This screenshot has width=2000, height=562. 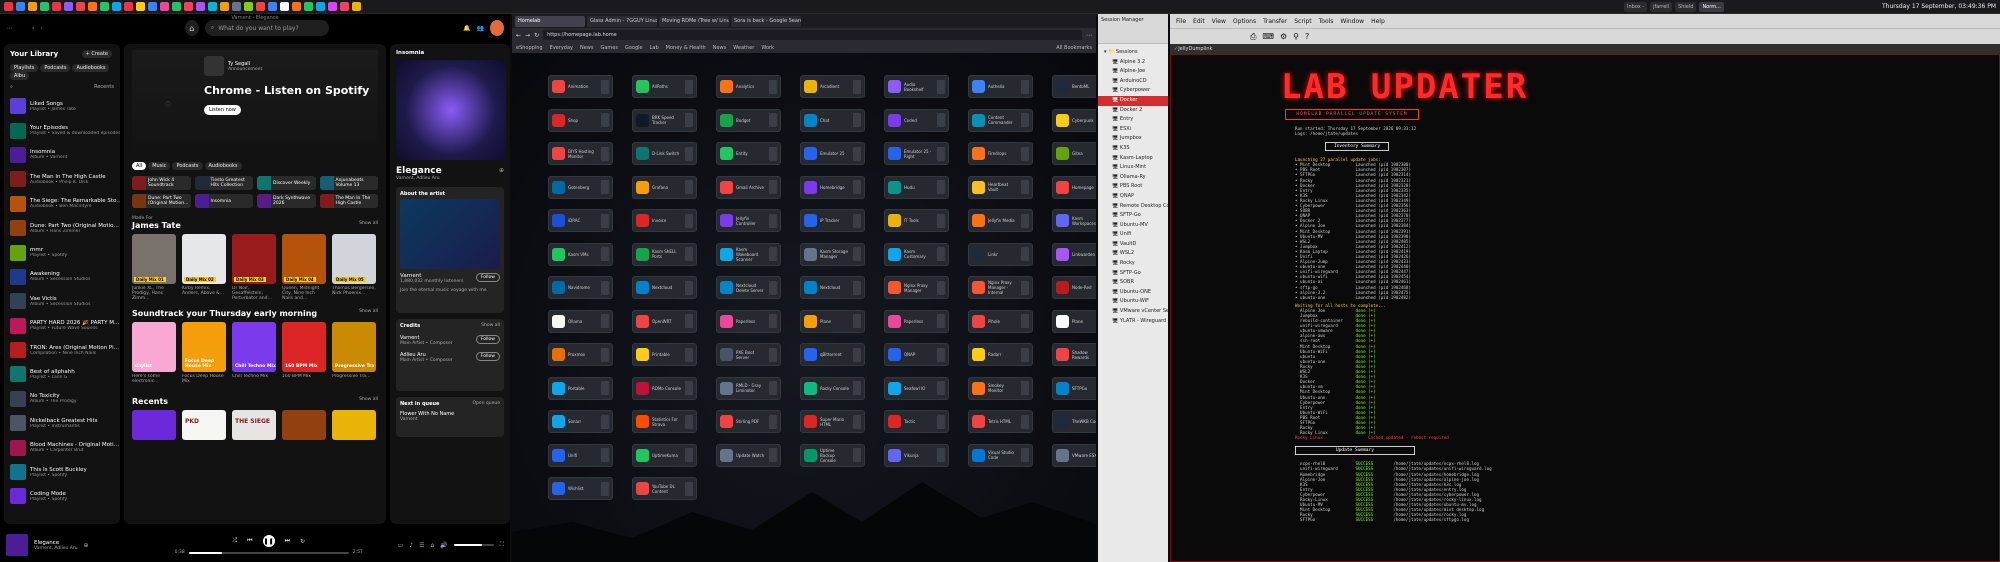 I want to click on session-item: 🖥 QNAP, so click(x=1133, y=197).